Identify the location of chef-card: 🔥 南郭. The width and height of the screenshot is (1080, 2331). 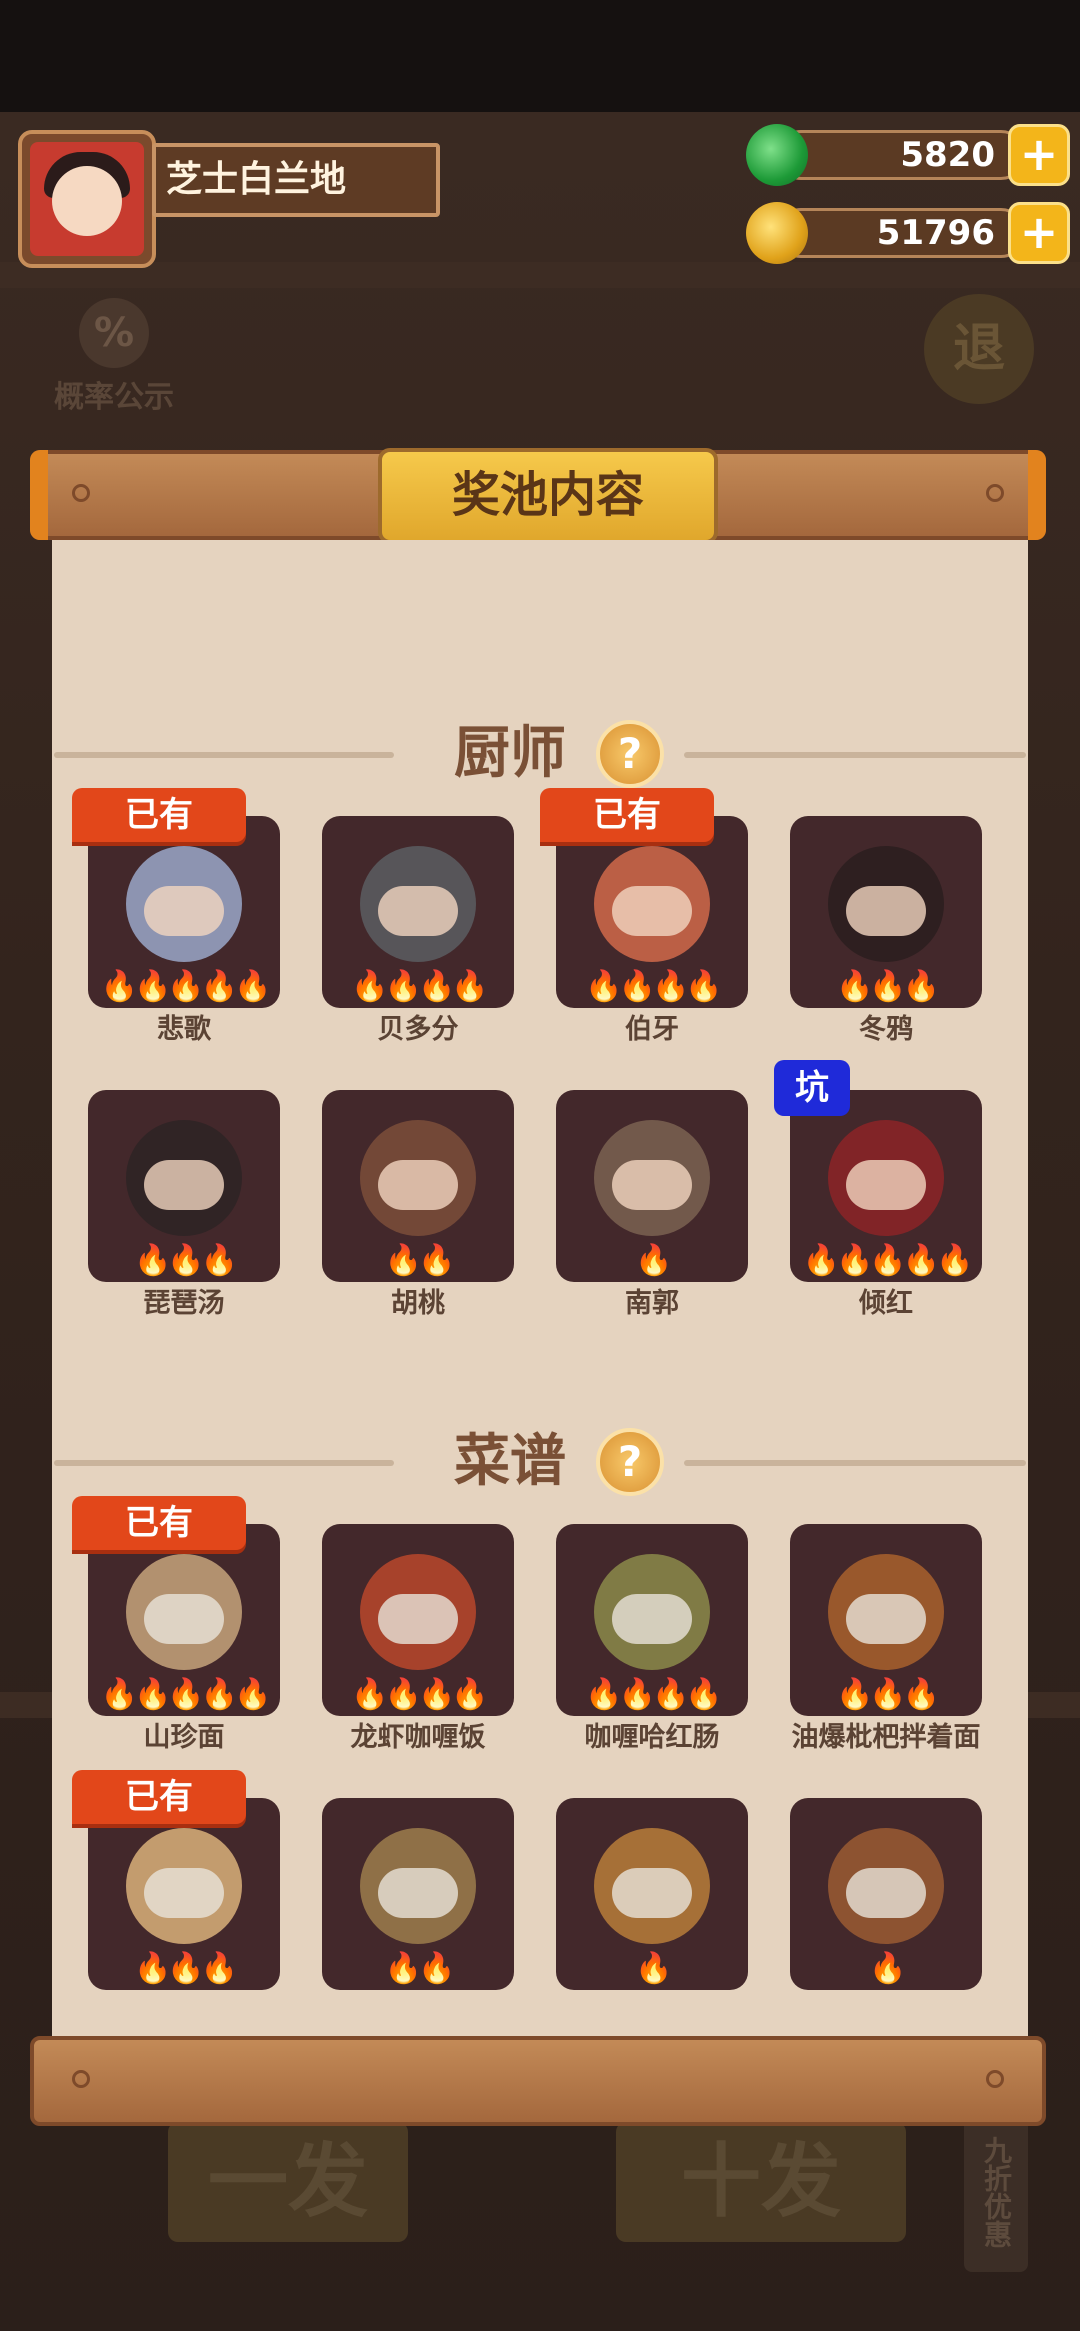
(652, 1207).